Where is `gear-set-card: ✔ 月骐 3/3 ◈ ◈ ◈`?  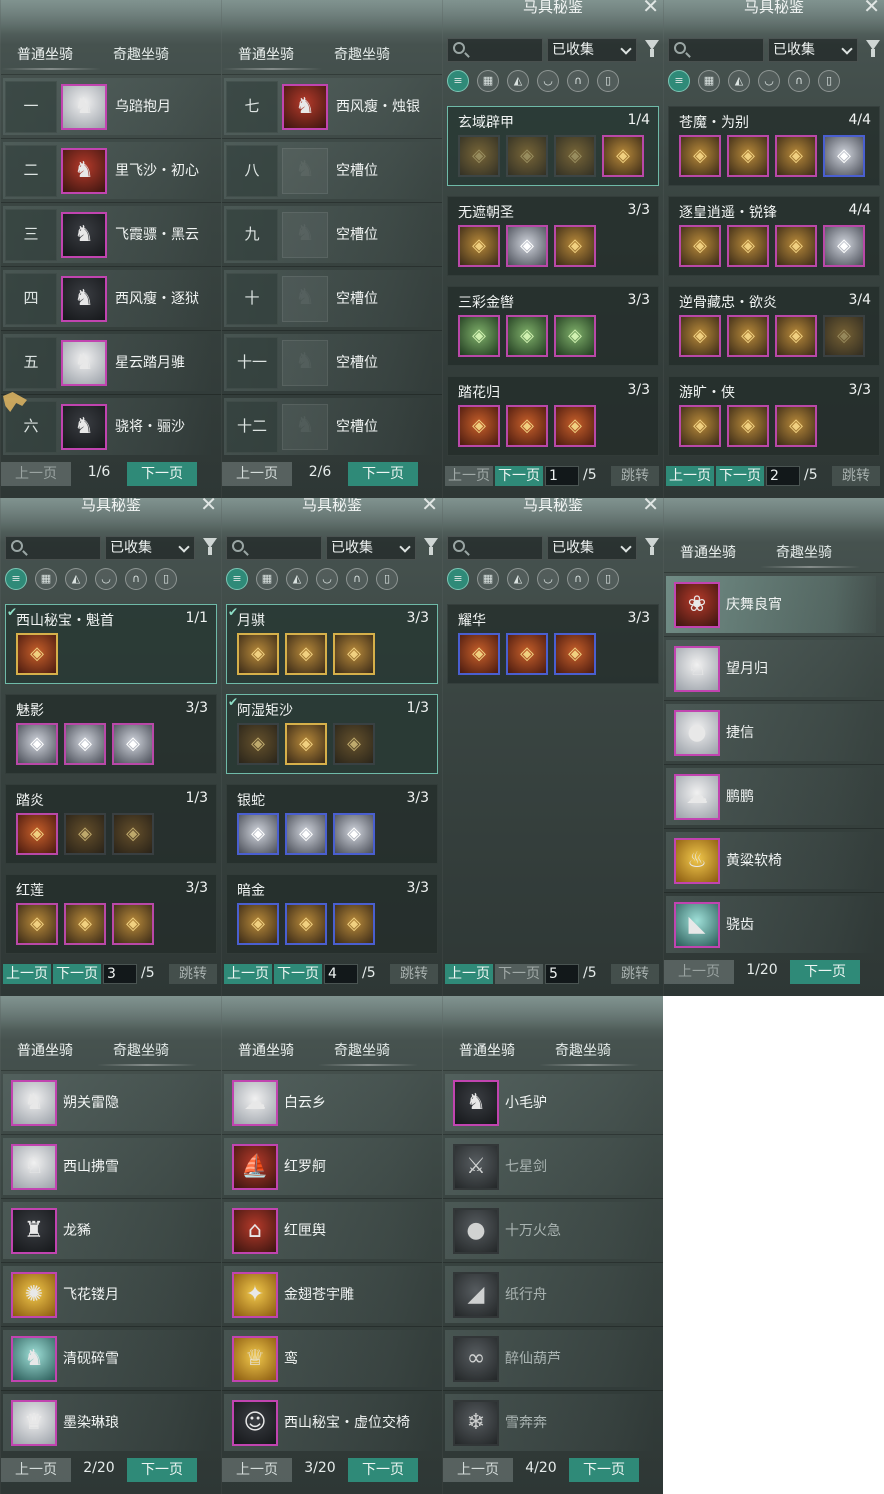 gear-set-card: ✔ 月骐 3/3 ◈ ◈ ◈ is located at coordinates (332, 644).